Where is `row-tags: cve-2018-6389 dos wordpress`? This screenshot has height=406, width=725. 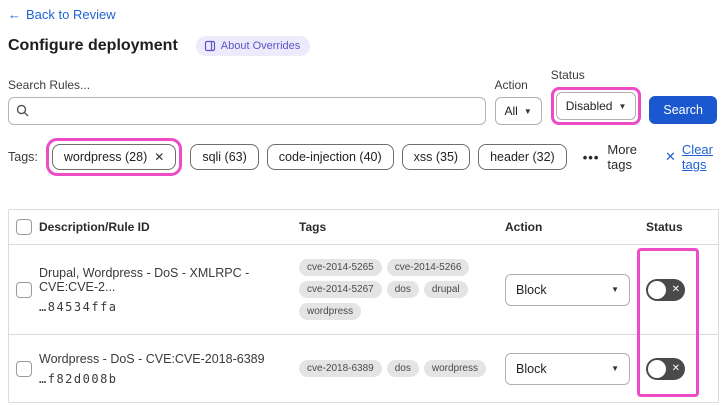
row-tags: cve-2018-6389 dos wordpress is located at coordinates (392, 368).